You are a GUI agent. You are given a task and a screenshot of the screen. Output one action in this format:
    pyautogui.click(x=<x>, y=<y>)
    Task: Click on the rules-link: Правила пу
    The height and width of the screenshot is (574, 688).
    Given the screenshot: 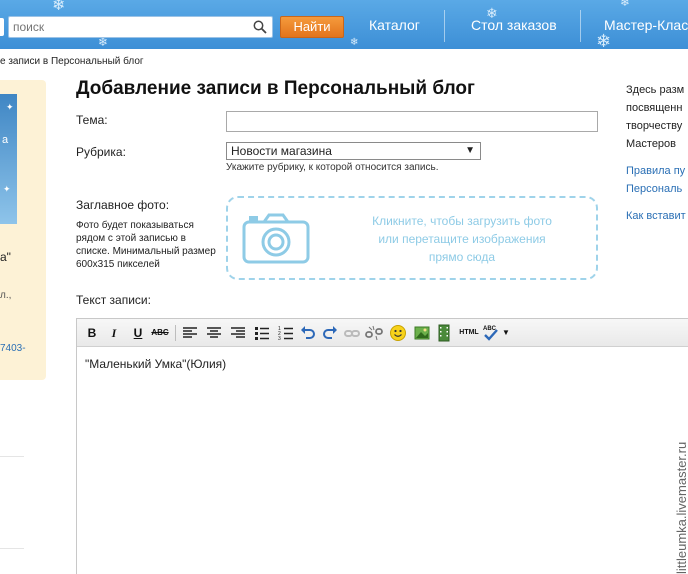 What is the action you would take?
    pyautogui.click(x=655, y=171)
    